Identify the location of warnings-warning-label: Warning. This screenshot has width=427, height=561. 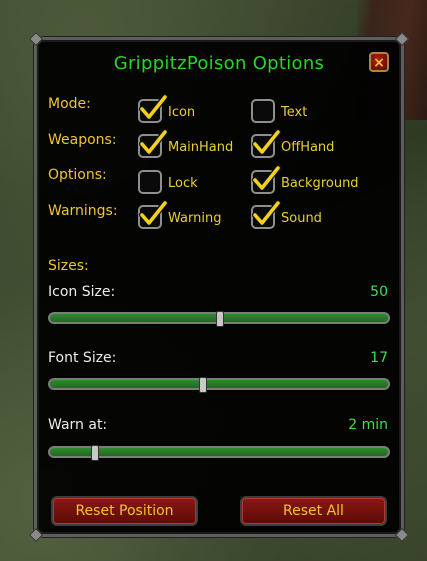
(195, 218).